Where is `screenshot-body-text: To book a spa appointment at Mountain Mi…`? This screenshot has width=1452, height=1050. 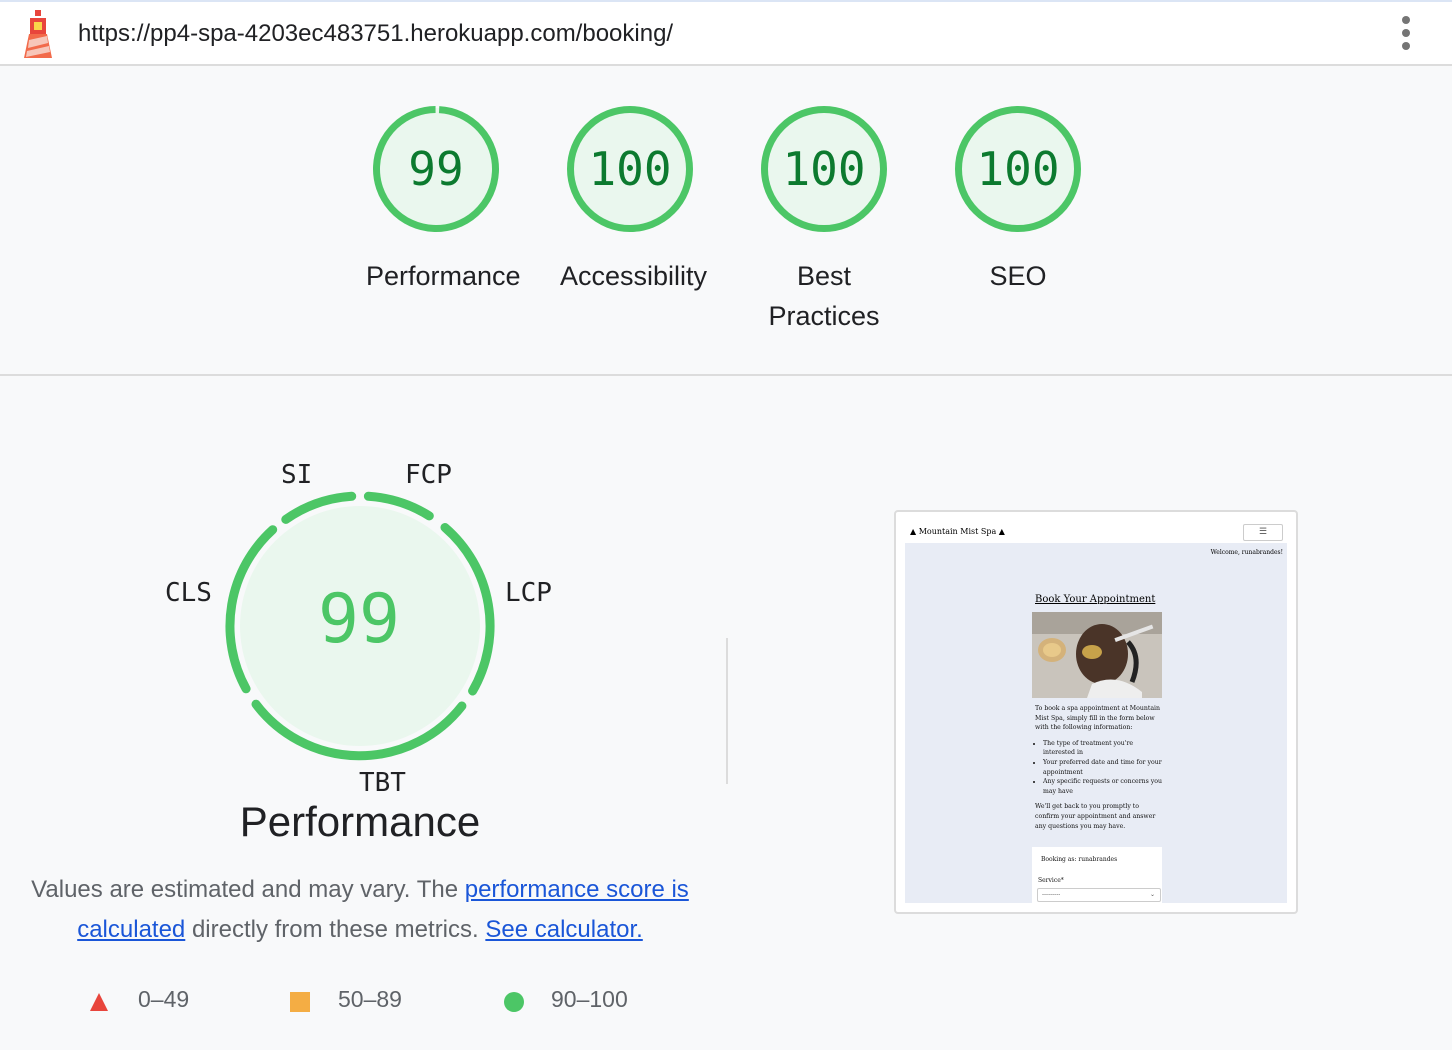
screenshot-body-text: To book a spa appointment at Mountain Mi… is located at coordinates (1099, 767).